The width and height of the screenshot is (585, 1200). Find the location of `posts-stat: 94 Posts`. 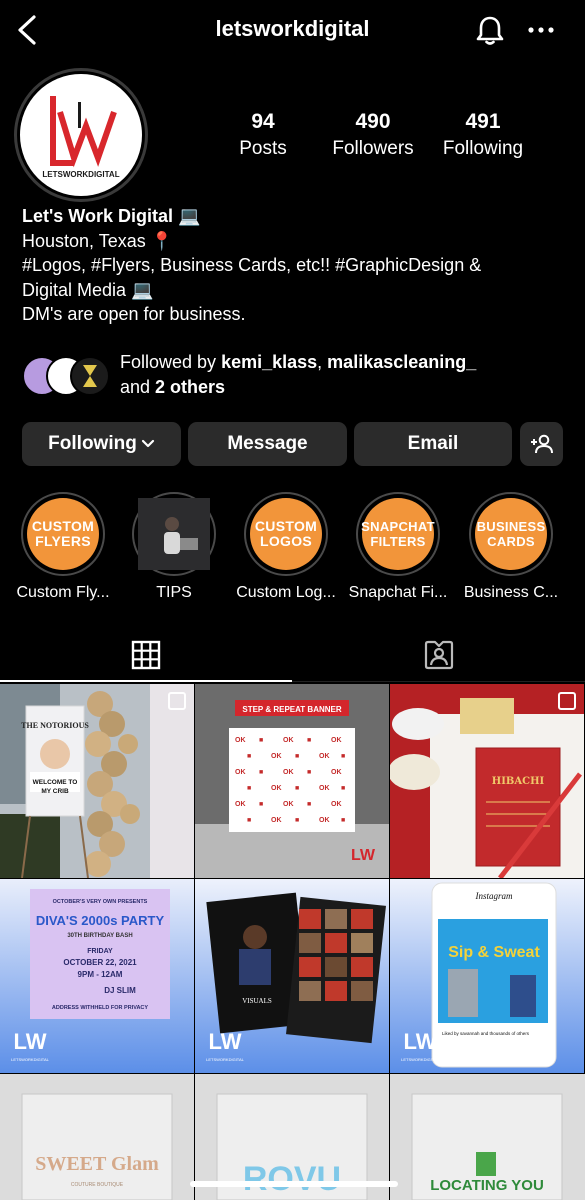

posts-stat: 94 Posts is located at coordinates (263, 135).